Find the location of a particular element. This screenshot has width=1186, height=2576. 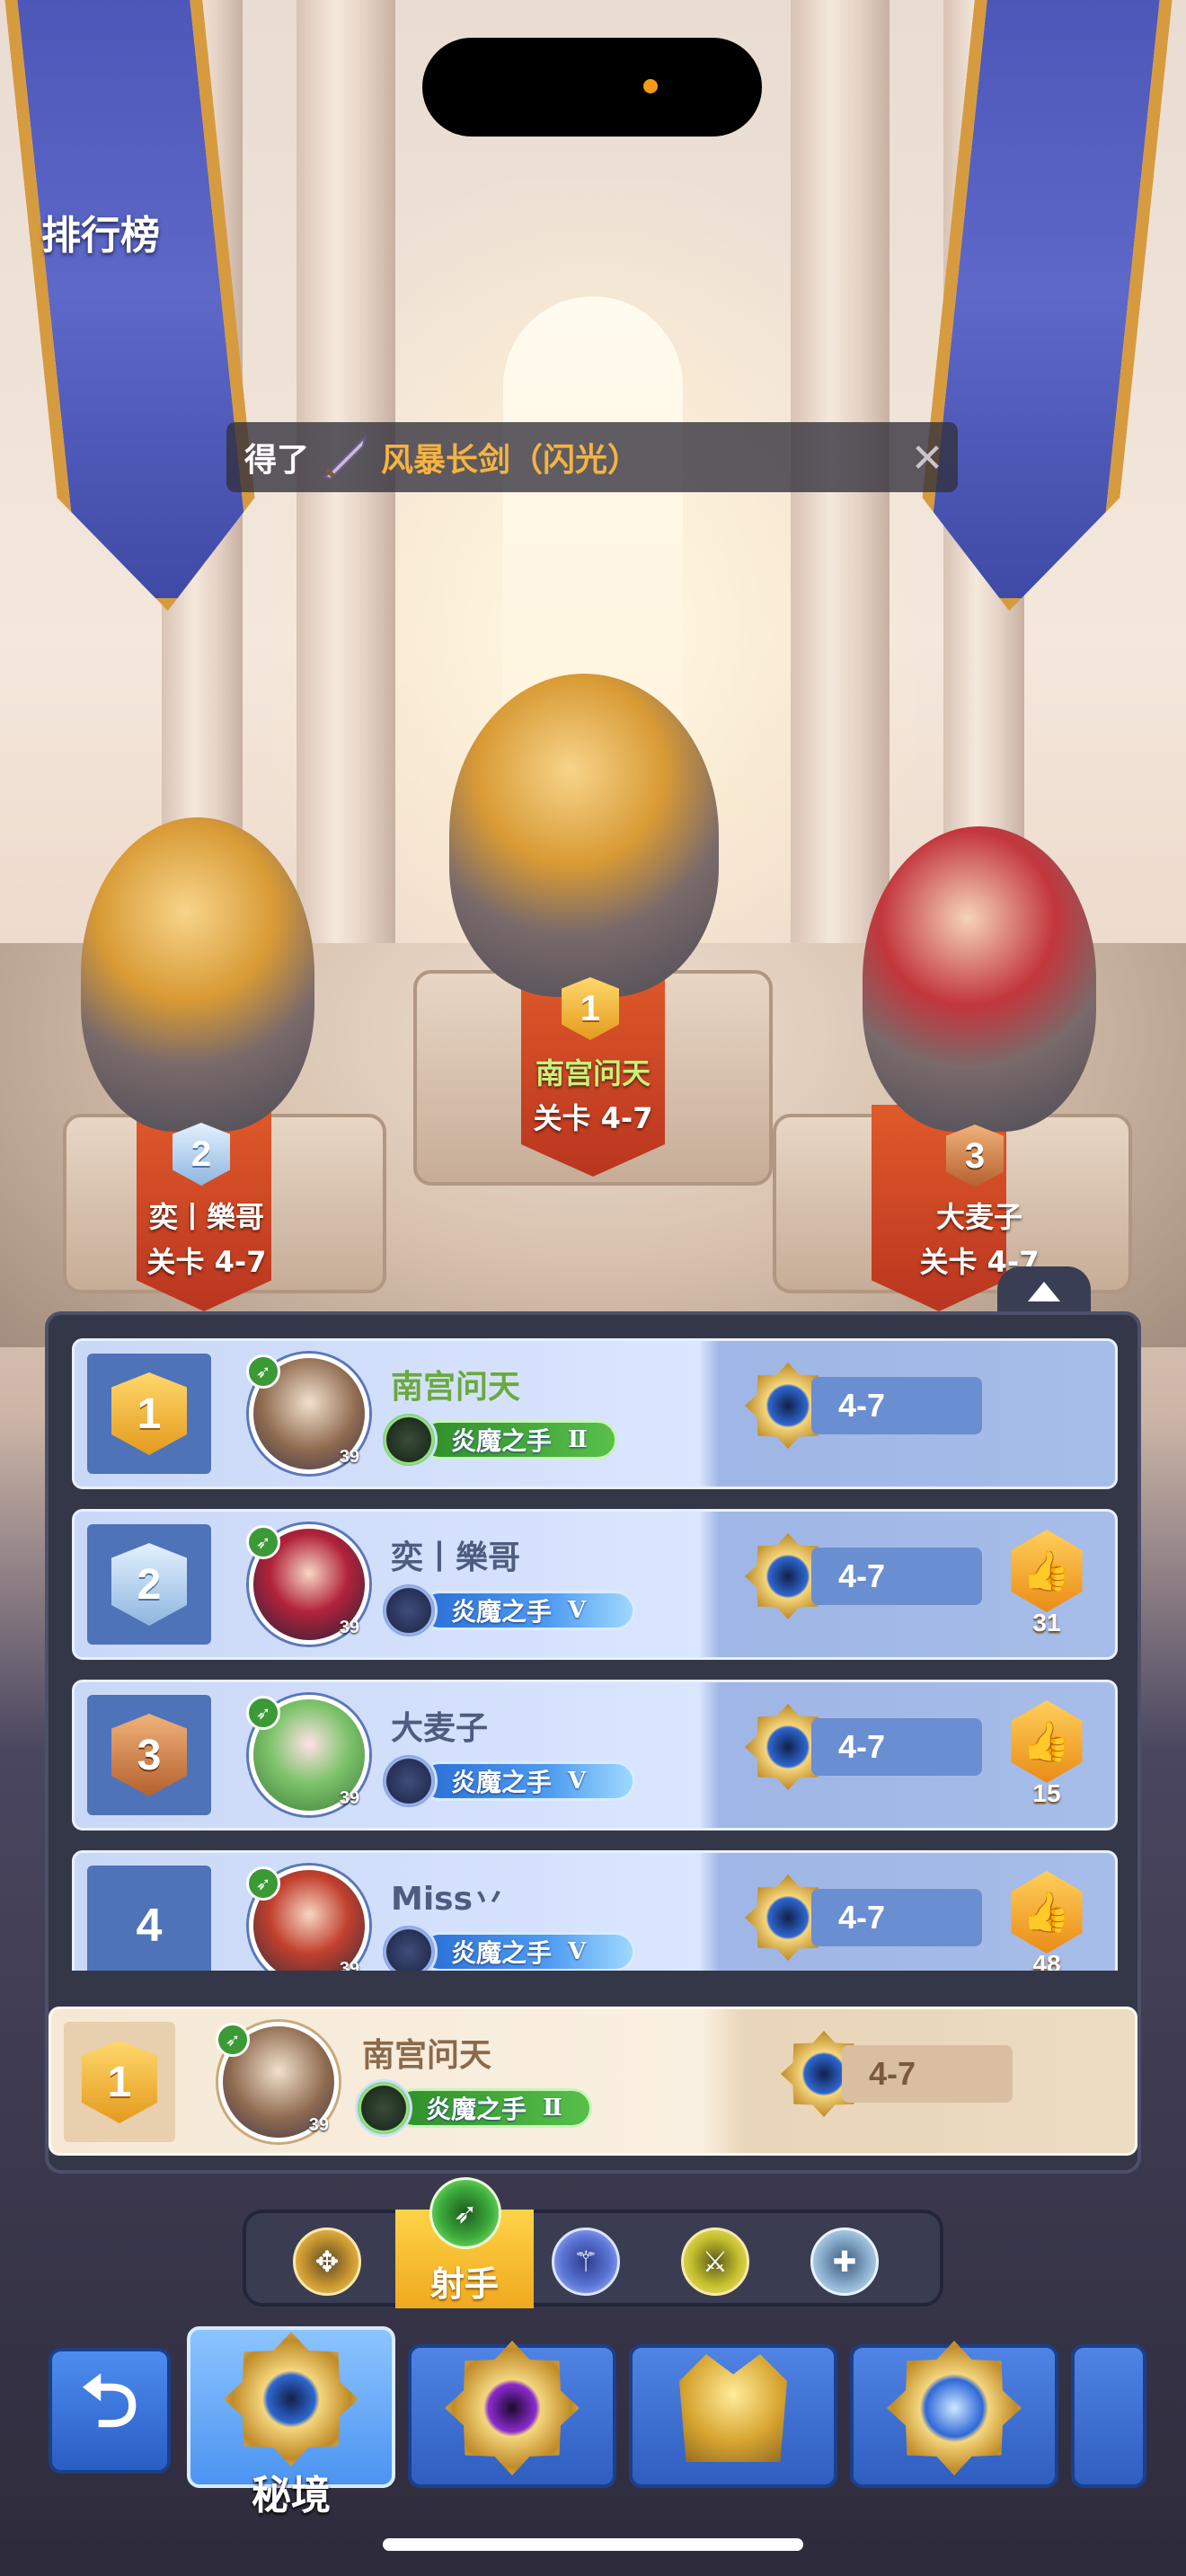

page-title: 排行榜 is located at coordinates (100, 236).